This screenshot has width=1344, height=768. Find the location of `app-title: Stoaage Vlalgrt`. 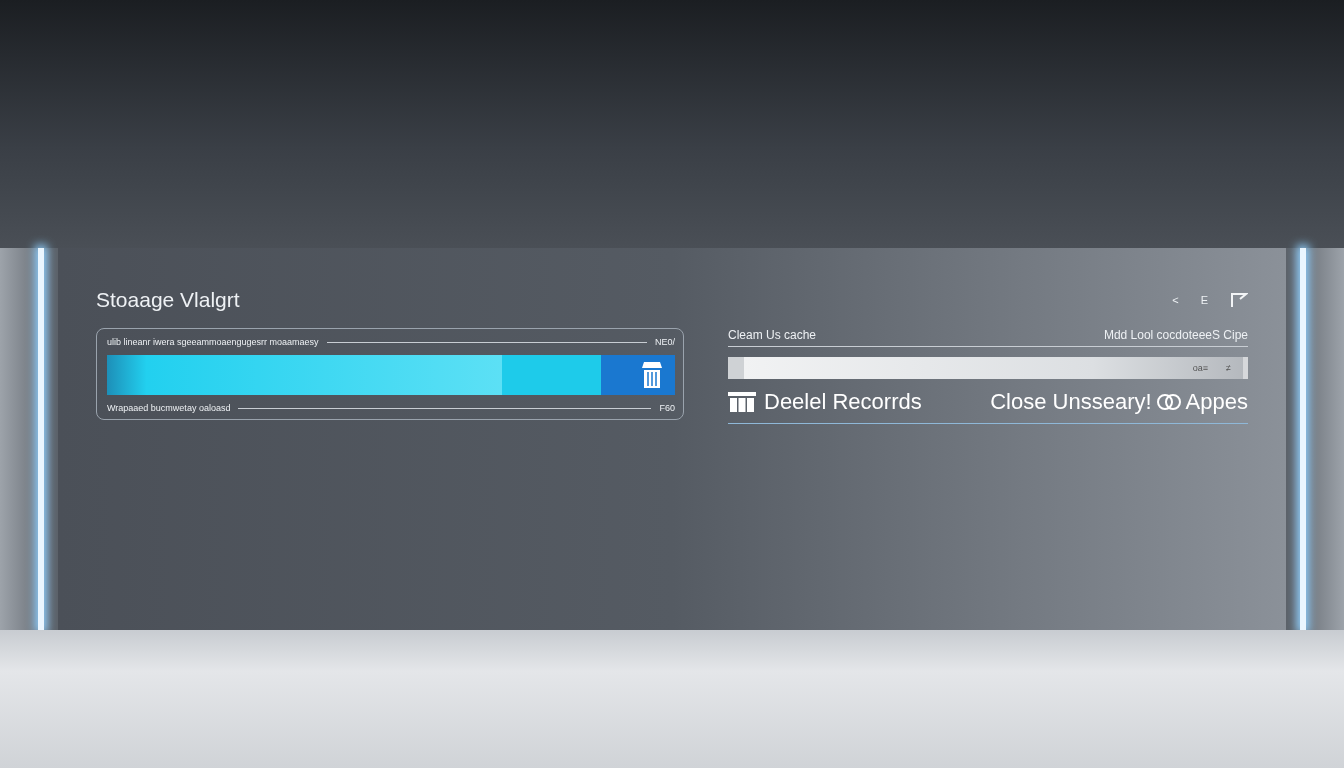

app-title: Stoaage Vlalgrt is located at coordinates (168, 300).